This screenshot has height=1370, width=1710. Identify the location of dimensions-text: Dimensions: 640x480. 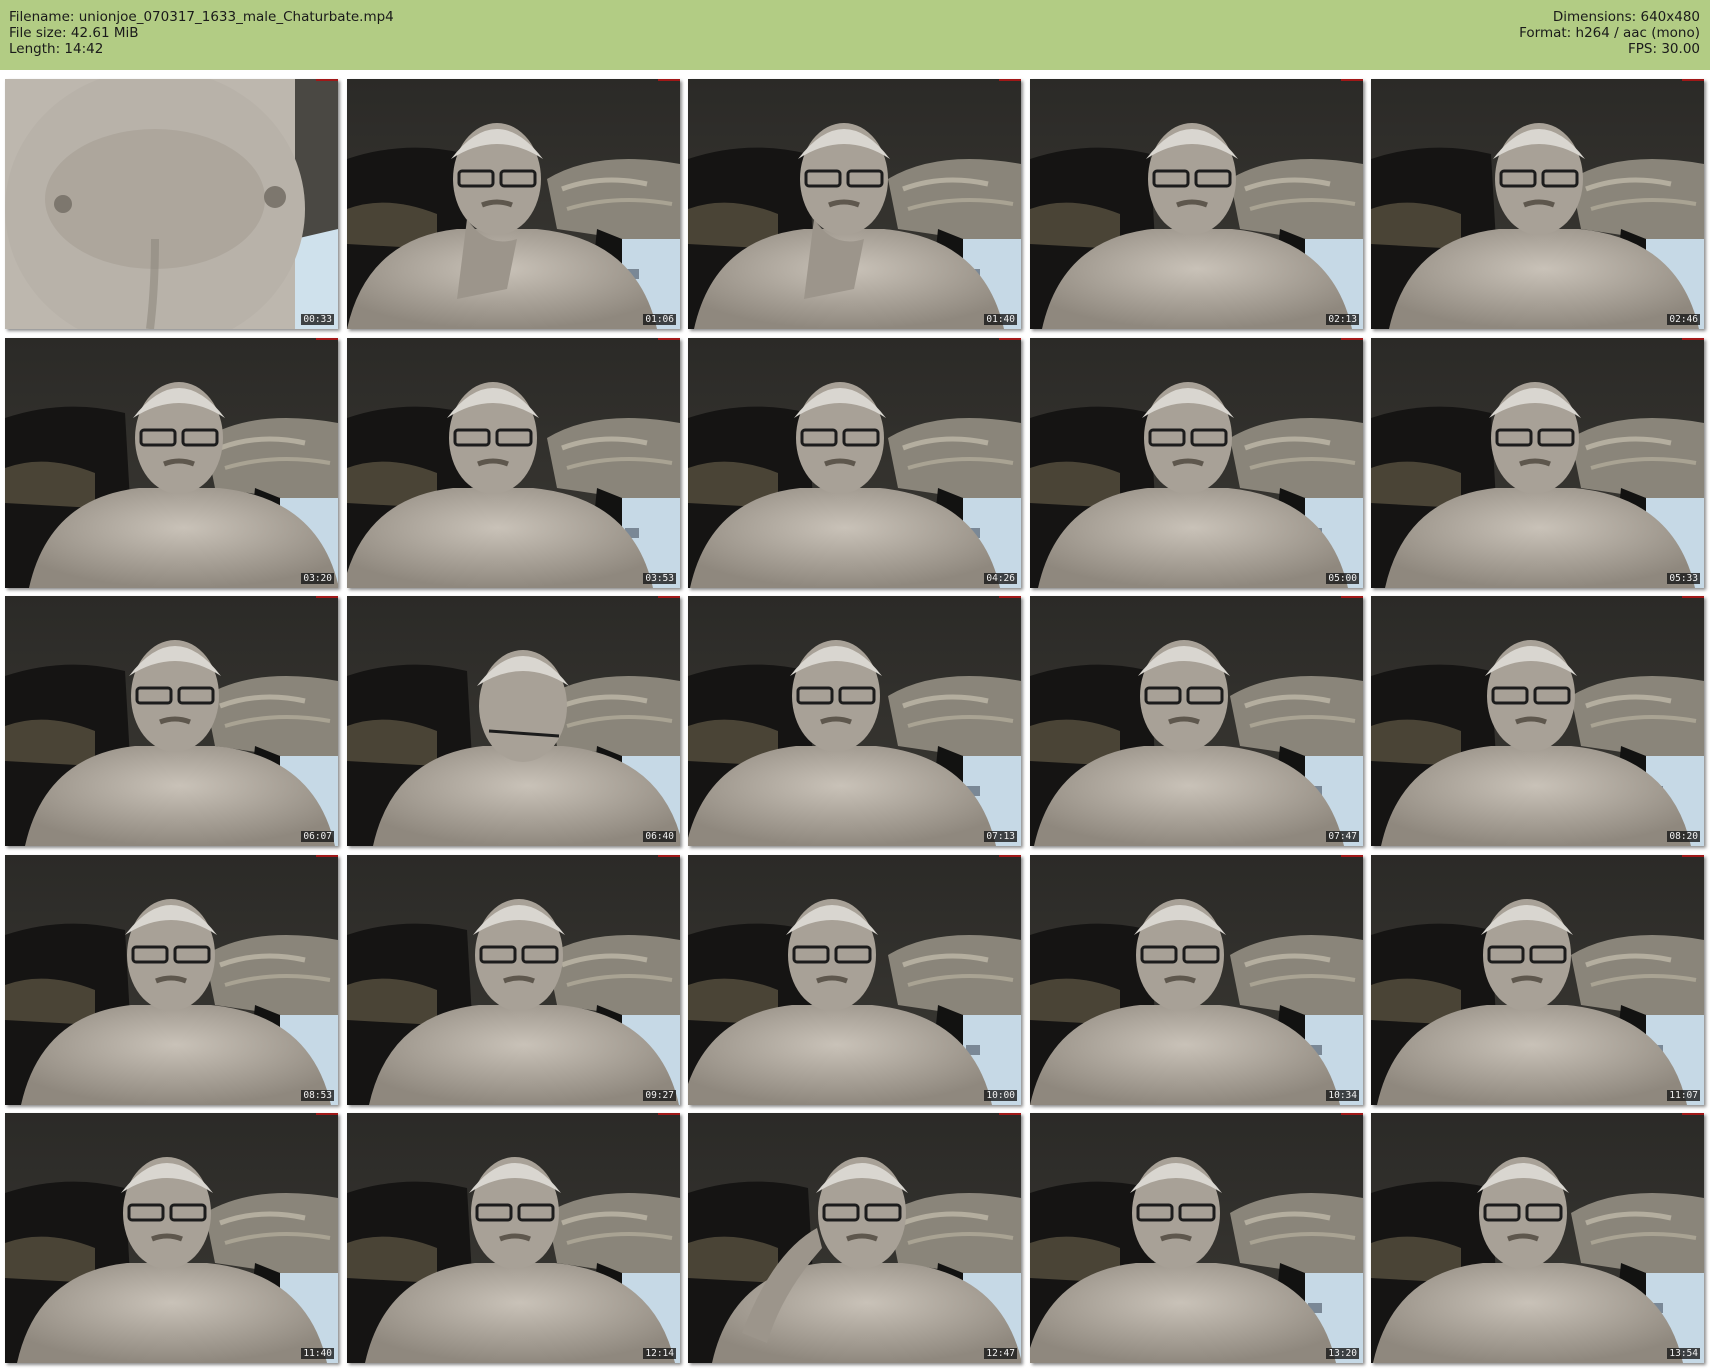
(1626, 17).